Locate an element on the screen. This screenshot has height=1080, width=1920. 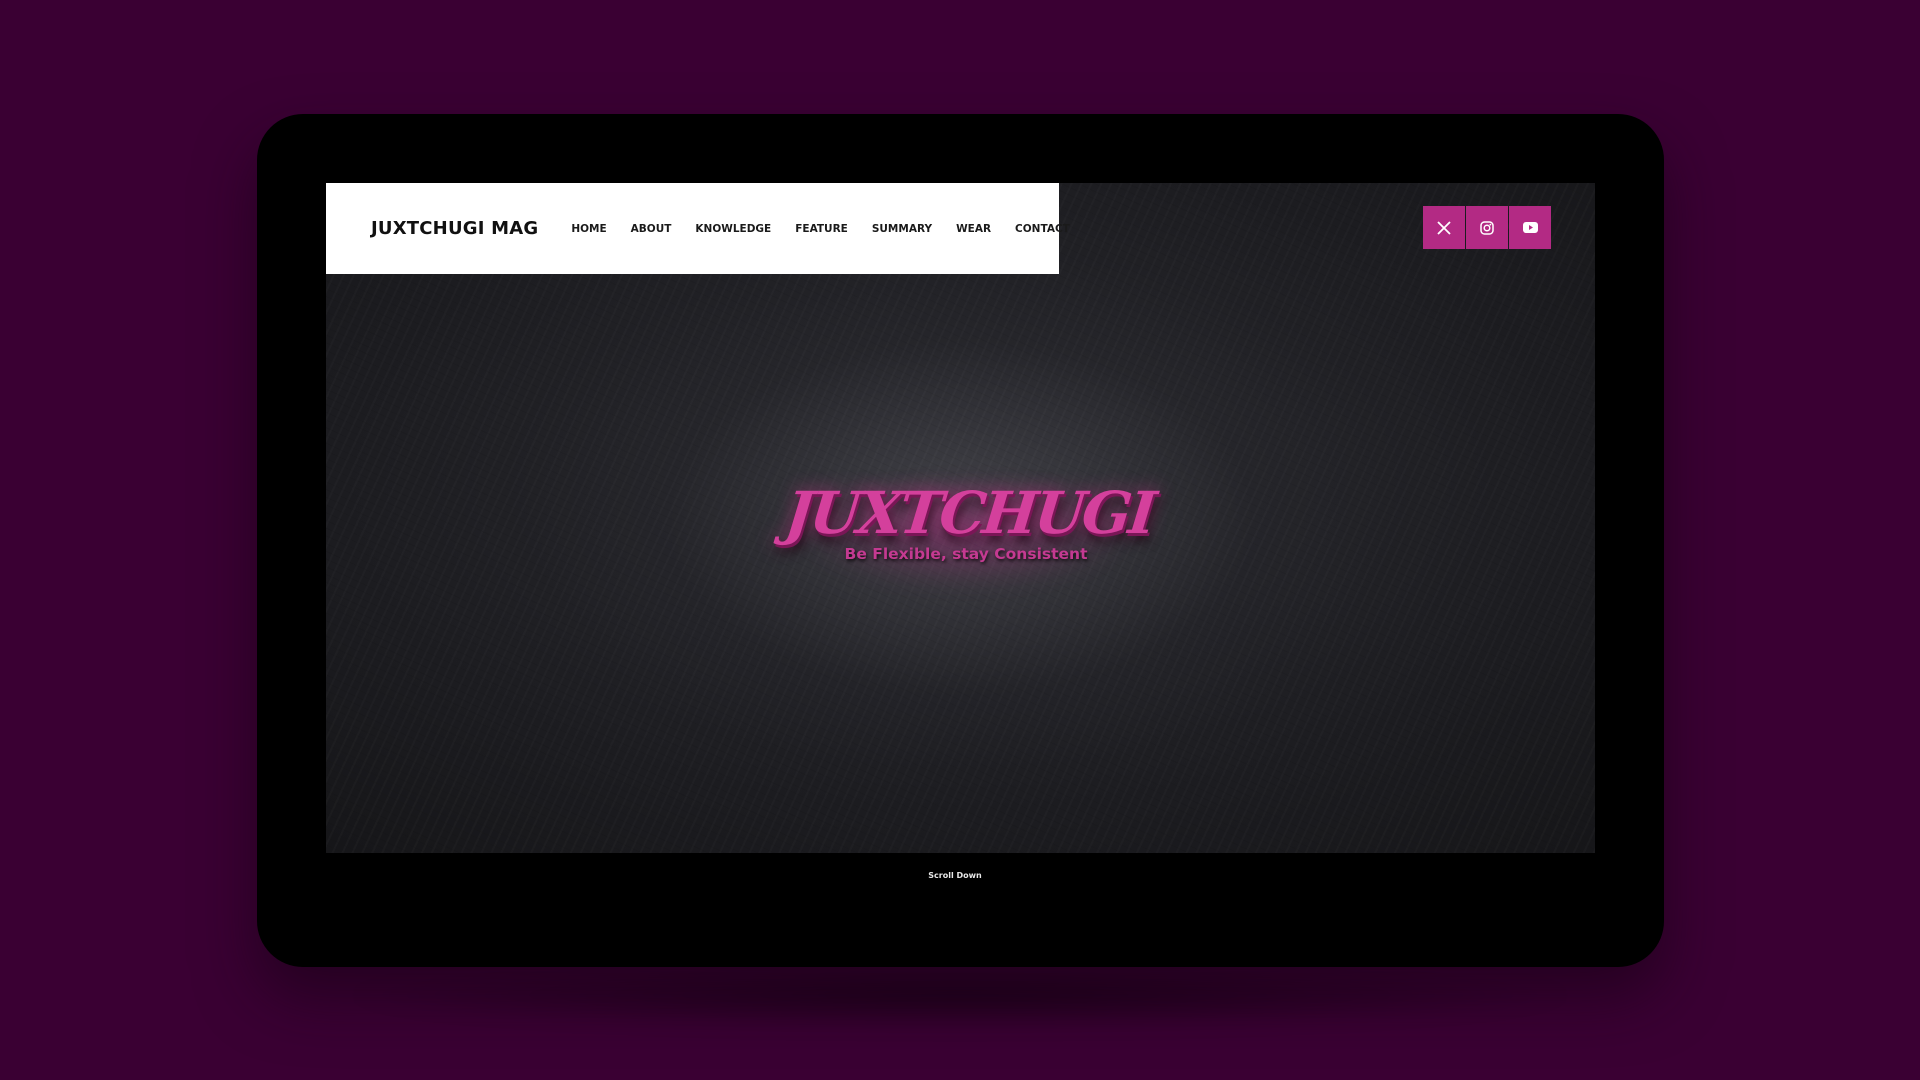
youtube-button is located at coordinates (1530, 227).